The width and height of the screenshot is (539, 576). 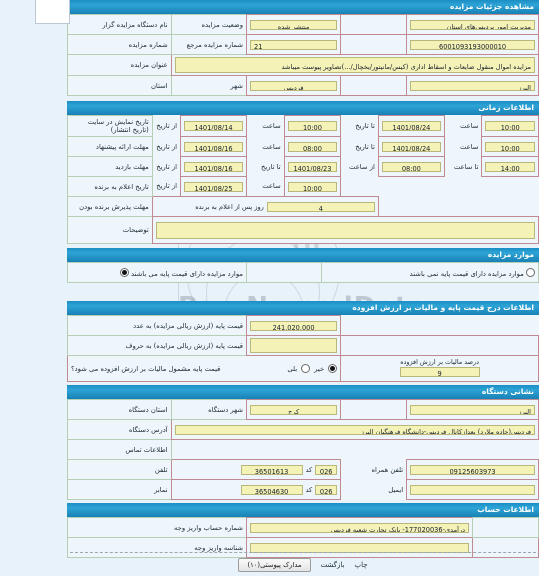 I want to click on dev-province-field-cell: البرز, so click(x=472, y=409).